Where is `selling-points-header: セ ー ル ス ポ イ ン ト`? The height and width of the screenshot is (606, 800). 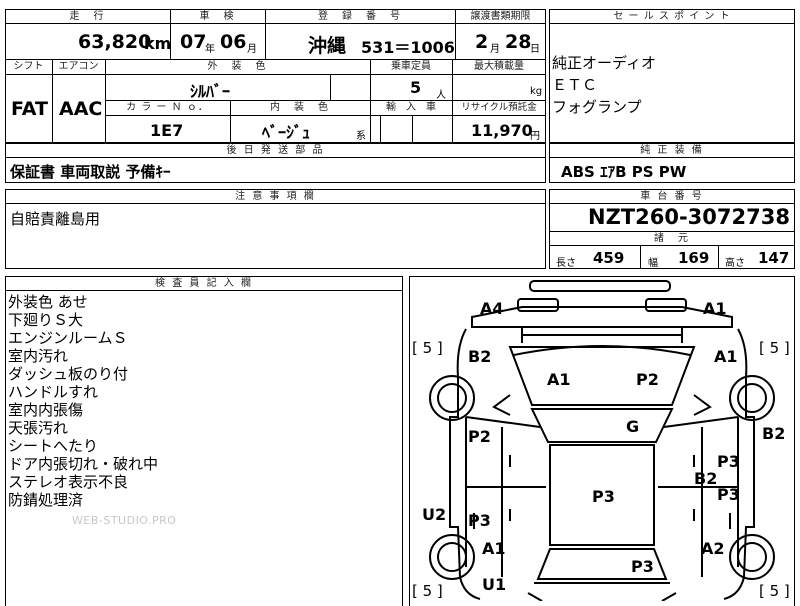 selling-points-header: セ ー ル ス ポ イ ン ト is located at coordinates (672, 16).